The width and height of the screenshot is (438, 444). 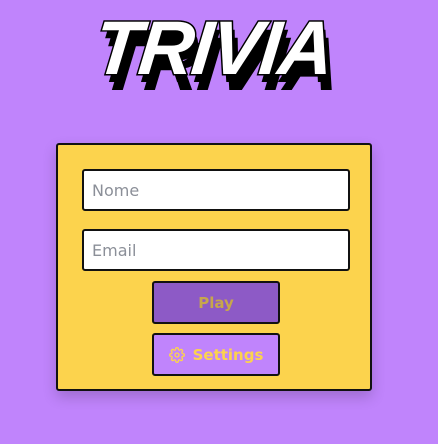 I want to click on gear-icon, so click(x=176, y=354).